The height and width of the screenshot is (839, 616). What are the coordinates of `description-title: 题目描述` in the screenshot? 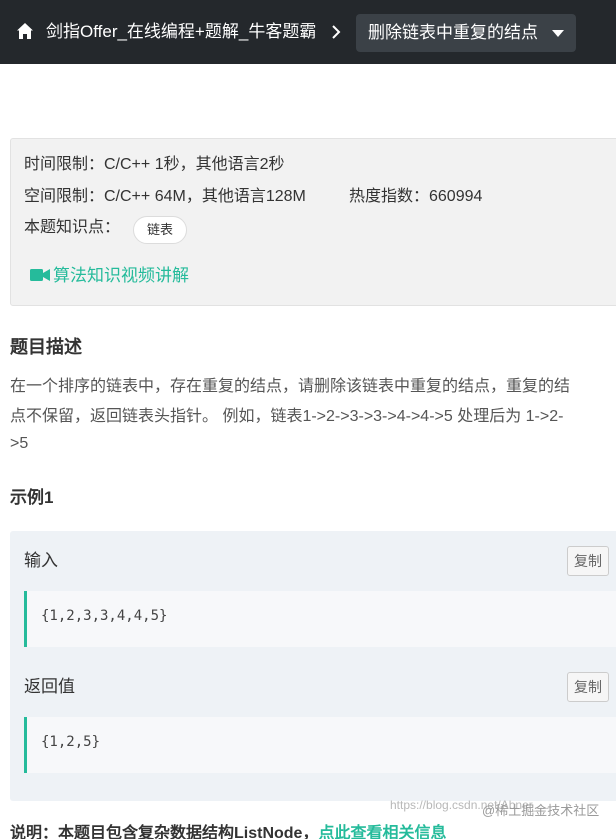 It's located at (46, 347).